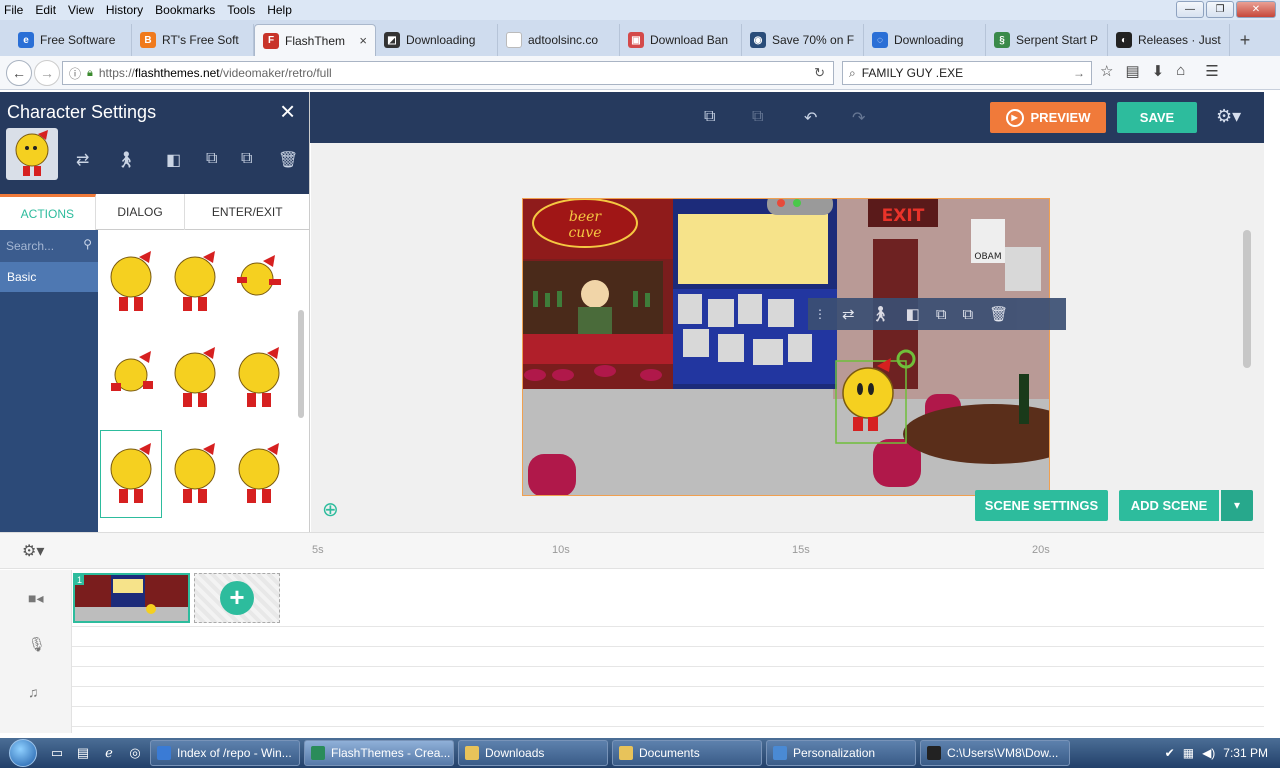 This screenshot has height=768, width=1280. I want to click on timeline-settings-gear-icon: ⚙▾, so click(33, 551).